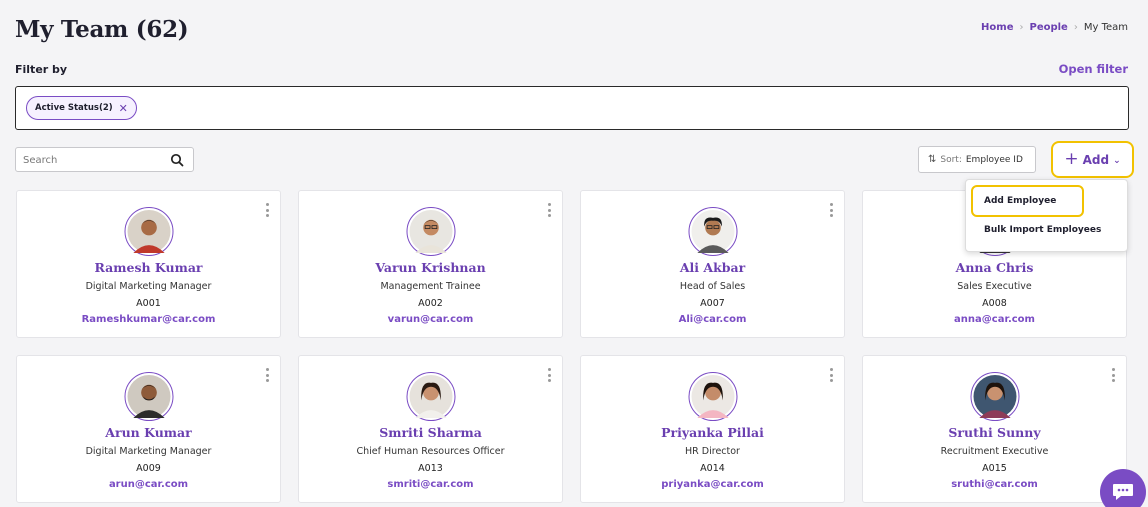  Describe the element at coordinates (430, 267) in the screenshot. I see `employee-name: Varun Krishnan` at that location.